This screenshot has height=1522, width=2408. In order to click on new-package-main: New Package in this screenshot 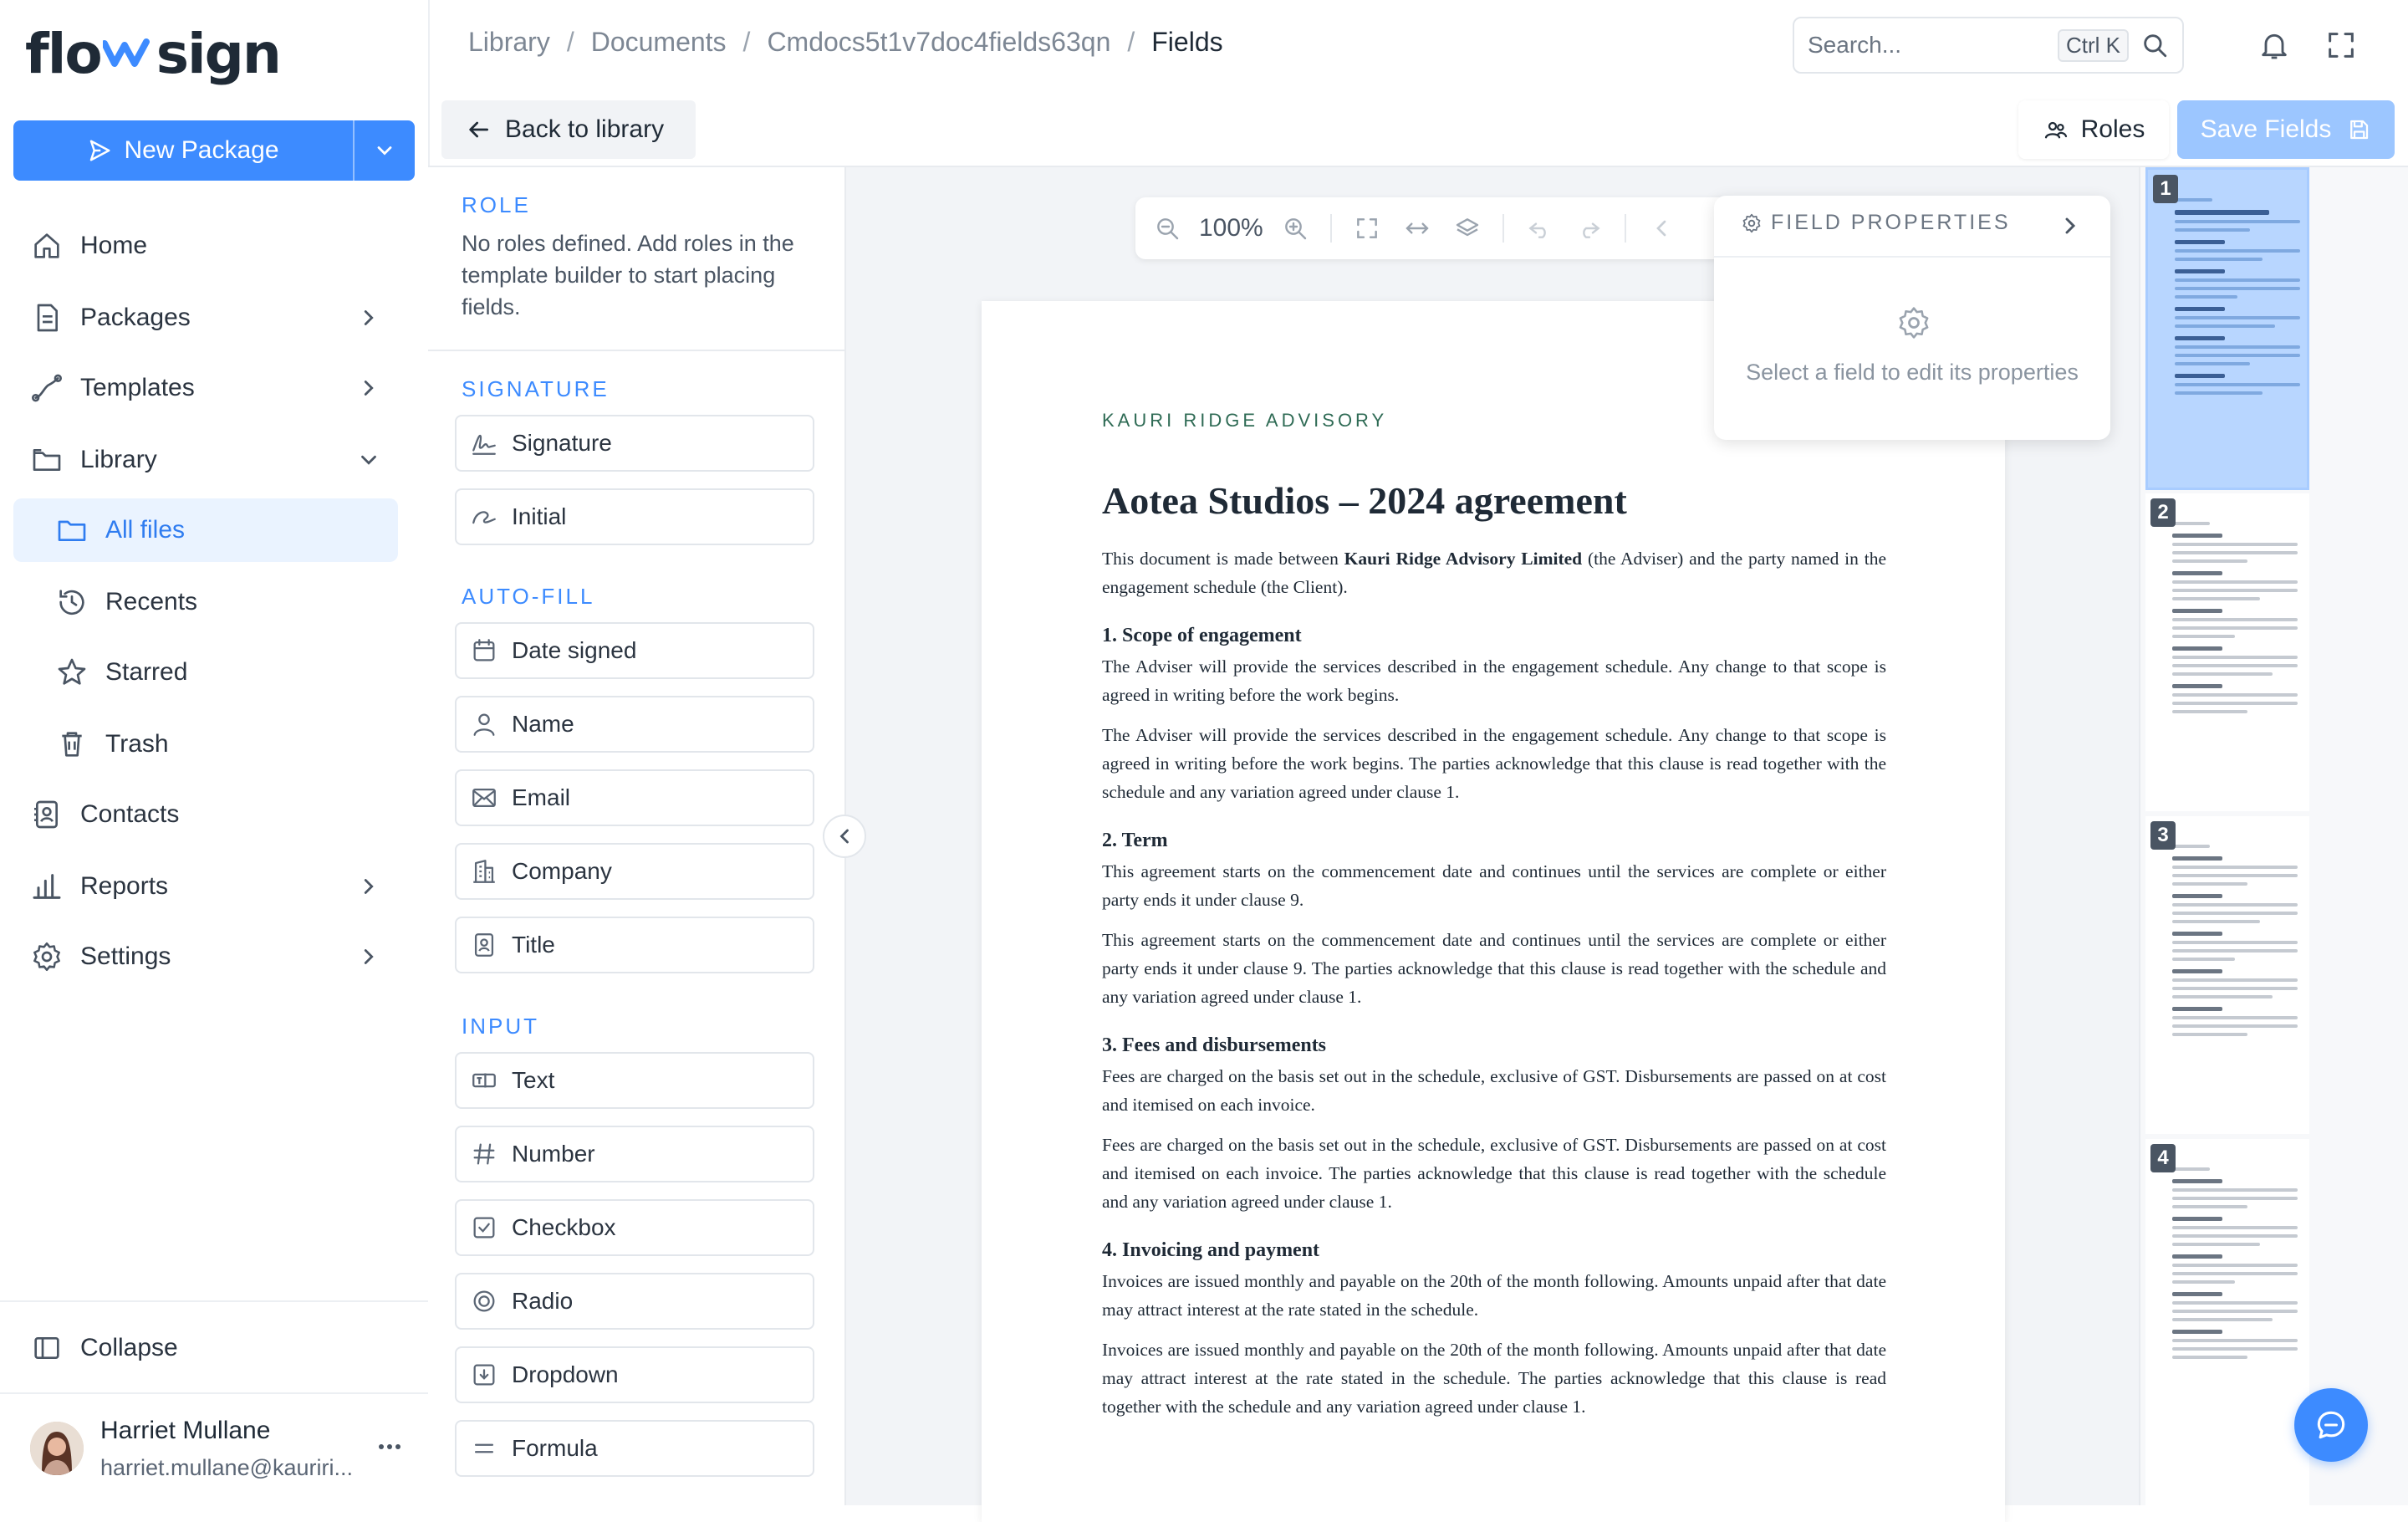, I will do `click(183, 150)`.